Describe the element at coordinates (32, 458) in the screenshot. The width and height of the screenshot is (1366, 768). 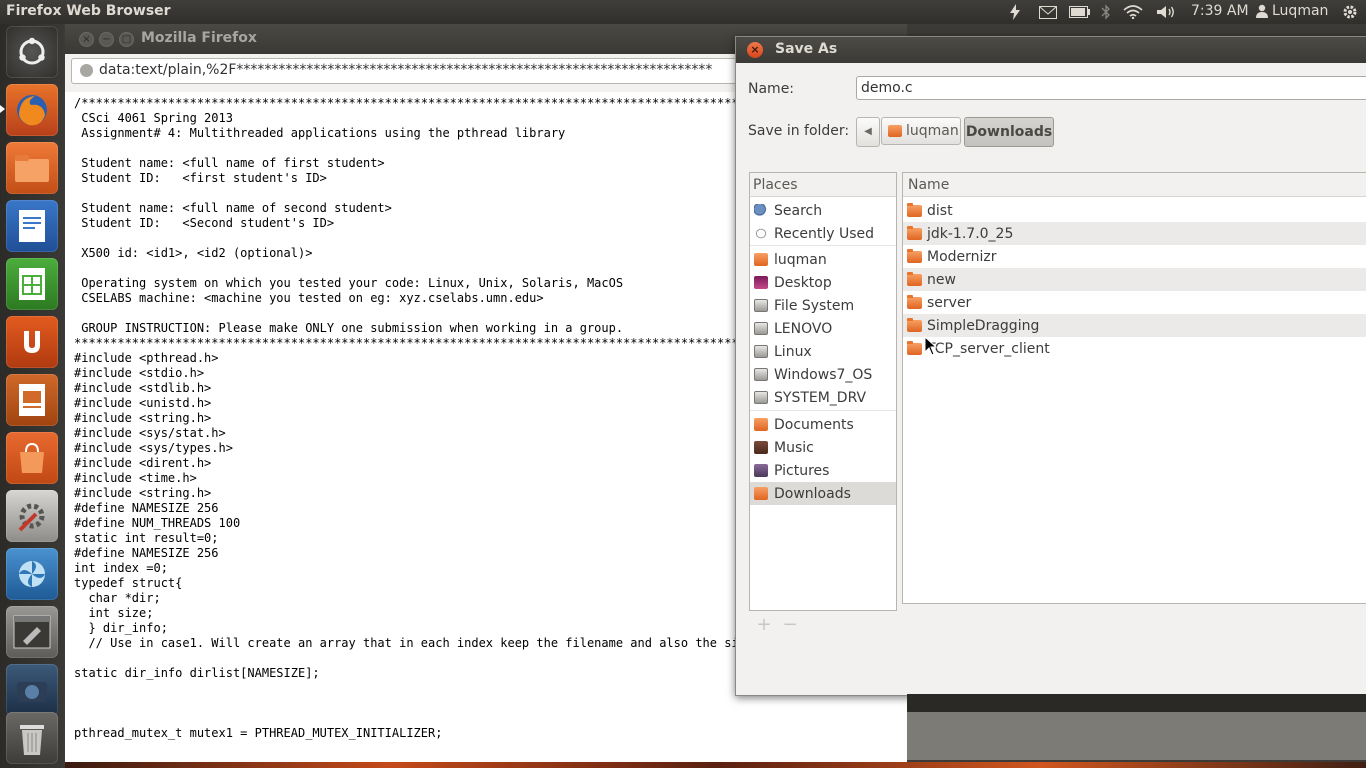
I see `software-center-icon` at that location.